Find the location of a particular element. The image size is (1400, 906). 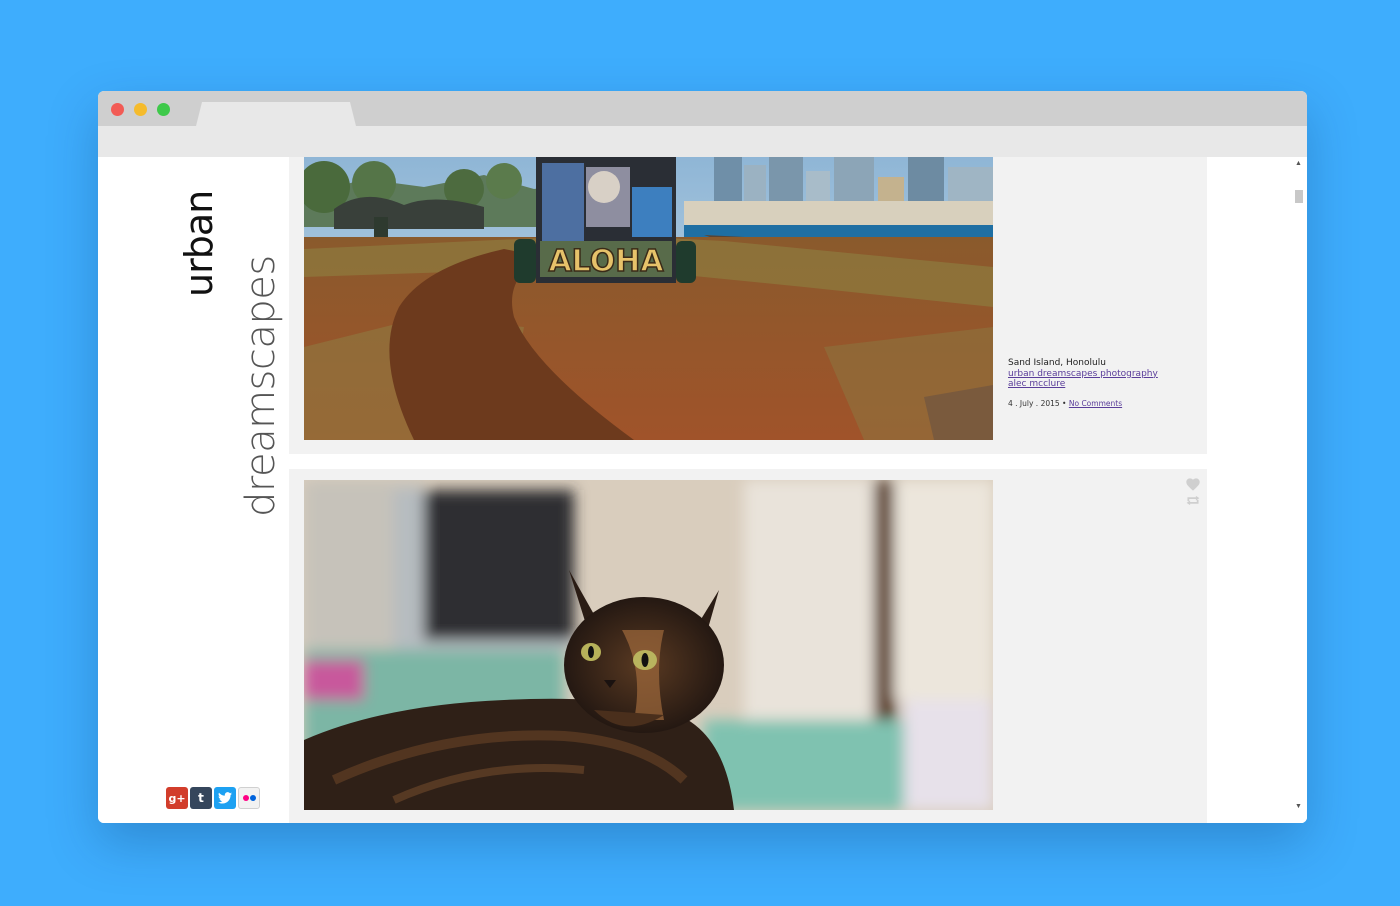

reblog-glyph is located at coordinates (1193, 500).